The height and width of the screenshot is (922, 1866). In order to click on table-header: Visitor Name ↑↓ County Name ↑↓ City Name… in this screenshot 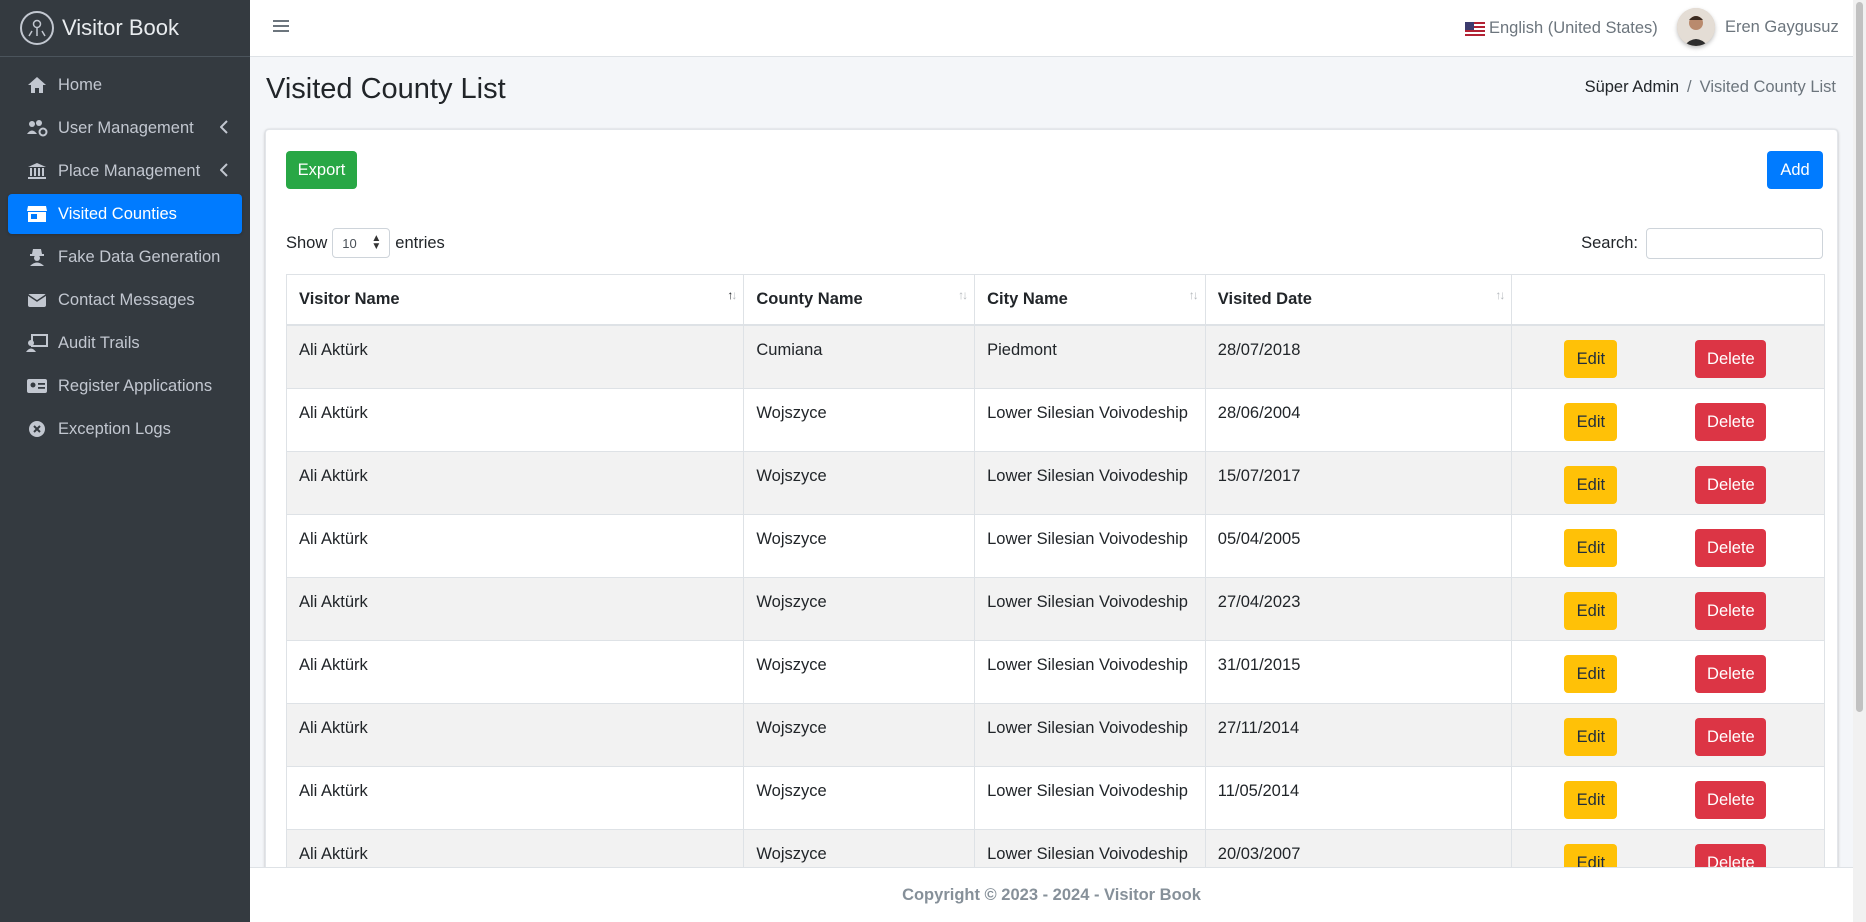, I will do `click(1055, 300)`.